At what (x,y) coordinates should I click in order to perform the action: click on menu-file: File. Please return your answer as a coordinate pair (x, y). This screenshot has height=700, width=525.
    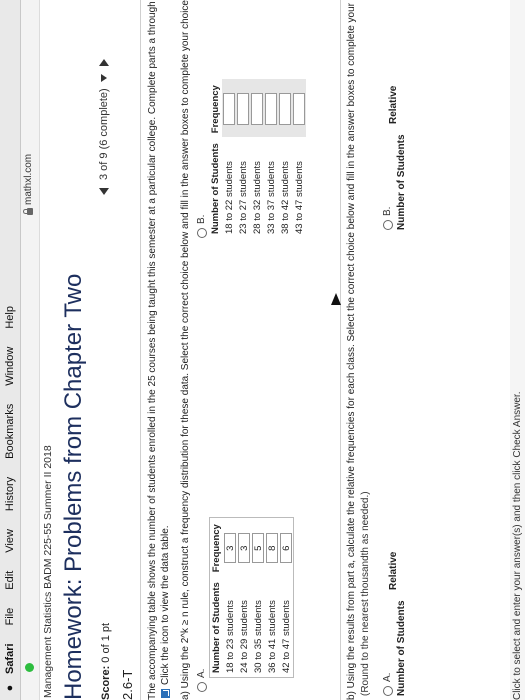
    Looking at the image, I should click on (10, 617).